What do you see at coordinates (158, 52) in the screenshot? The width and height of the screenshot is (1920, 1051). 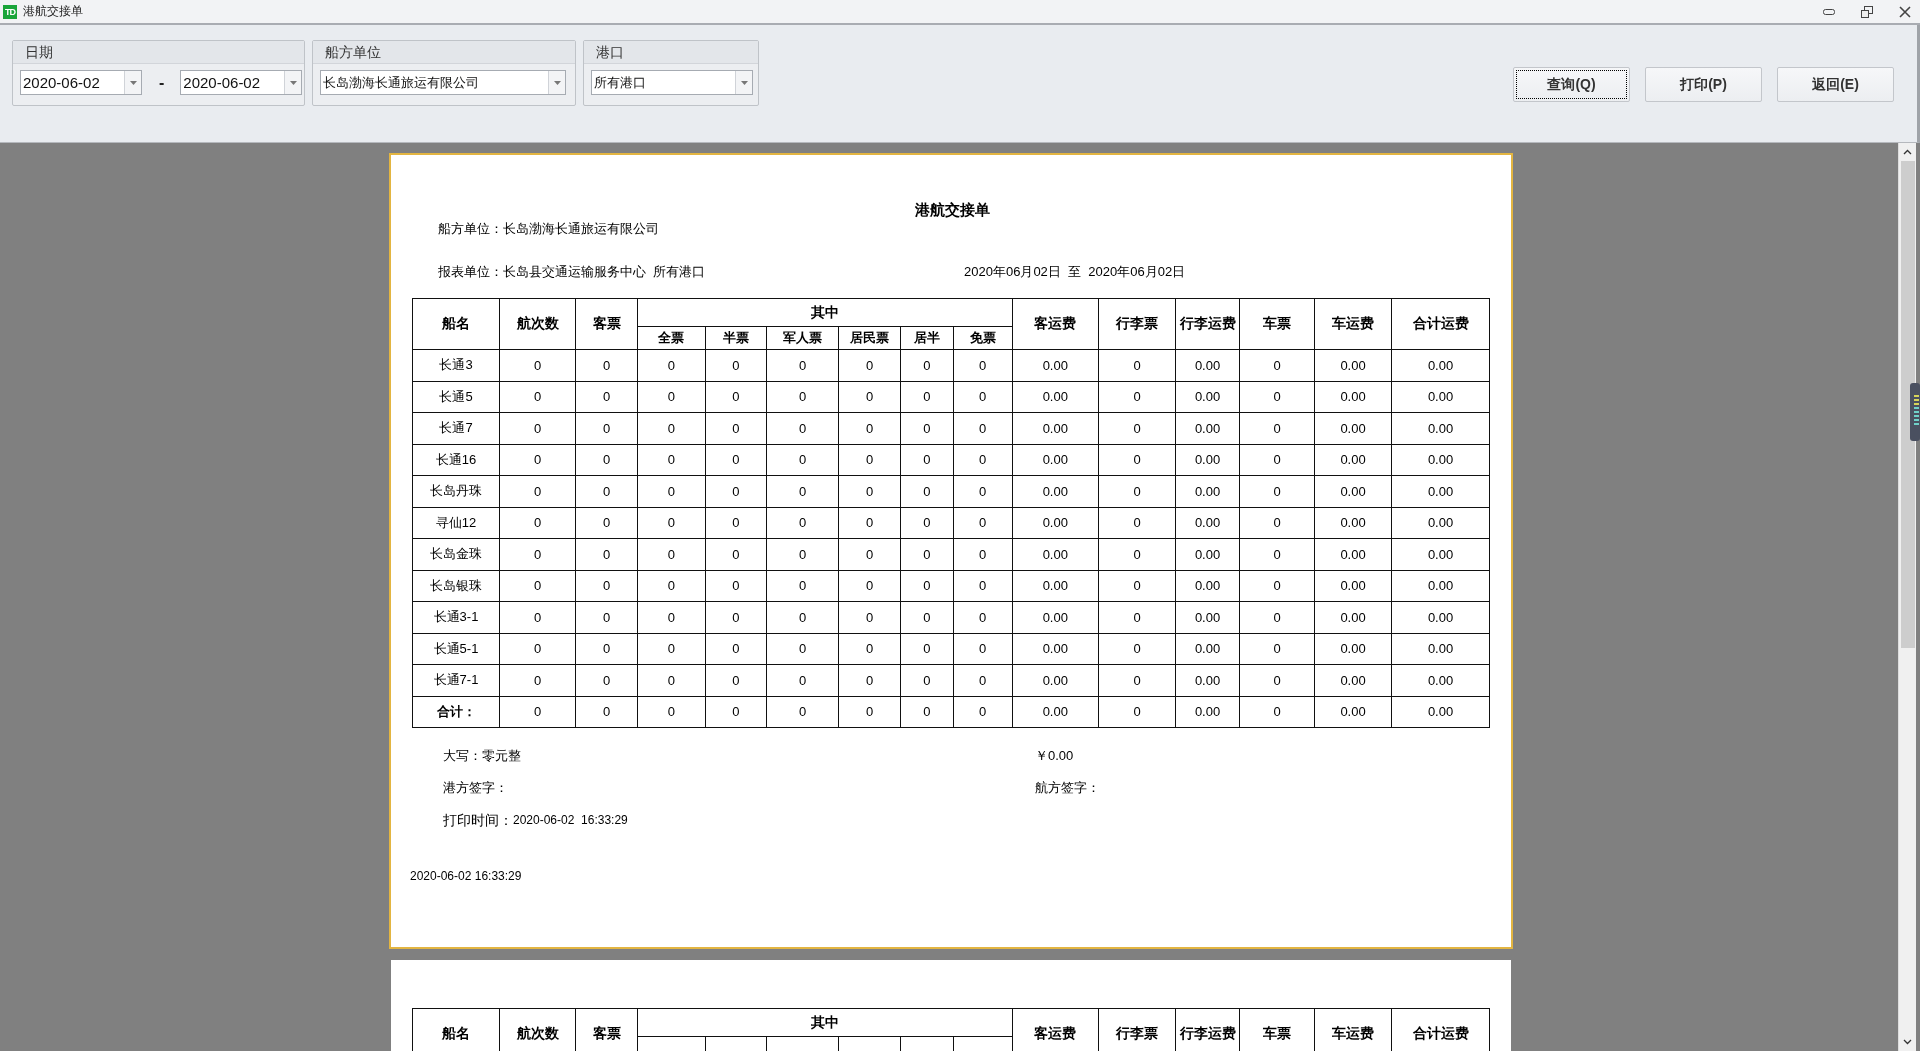 I see `group-label: 日期` at bounding box center [158, 52].